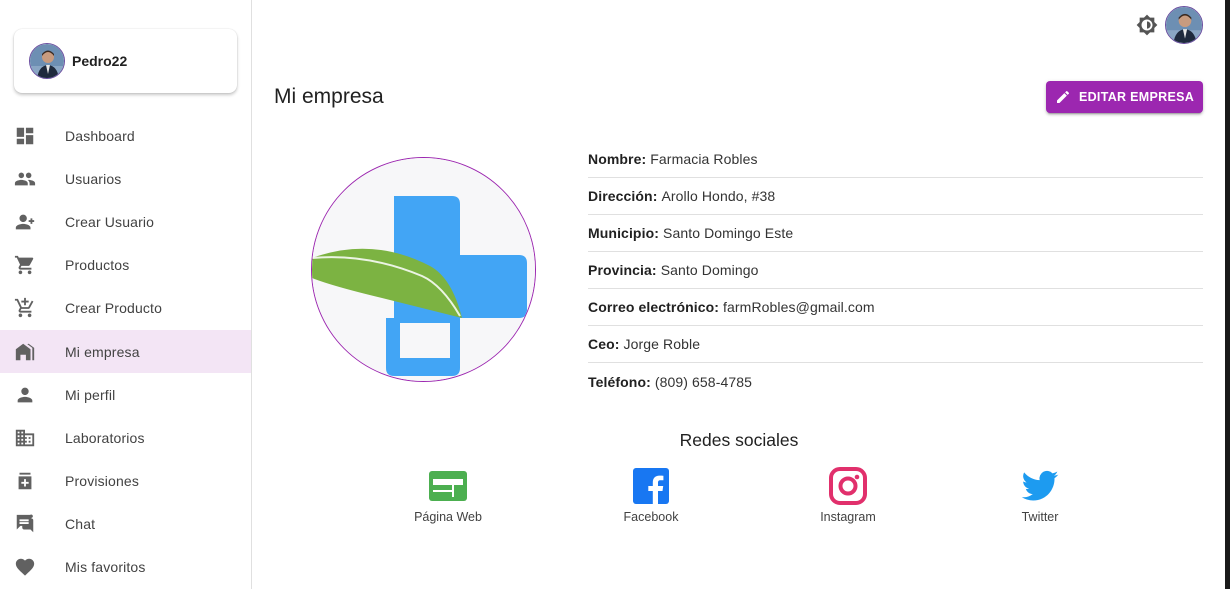 The width and height of the screenshot is (1230, 589). What do you see at coordinates (709, 270) in the screenshot?
I see `info-value: Santo Domingo` at bounding box center [709, 270].